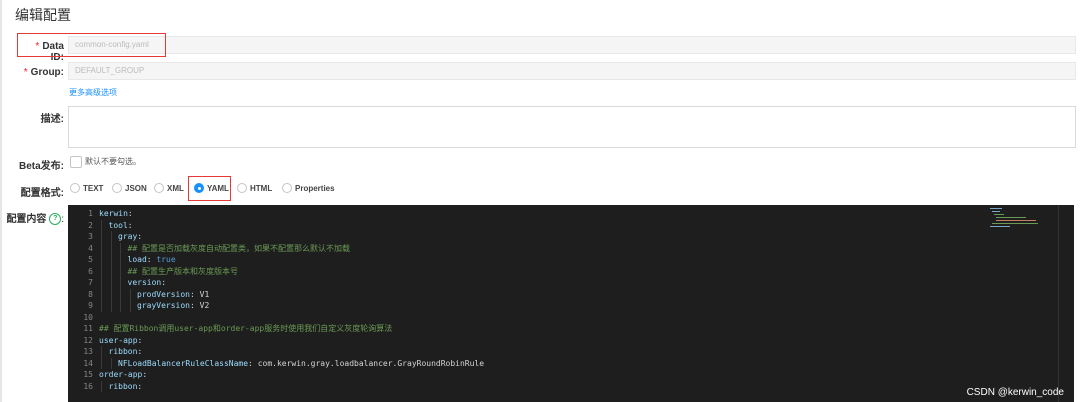 The height and width of the screenshot is (402, 1080). I want to click on code-text: load: true, so click(151, 259).